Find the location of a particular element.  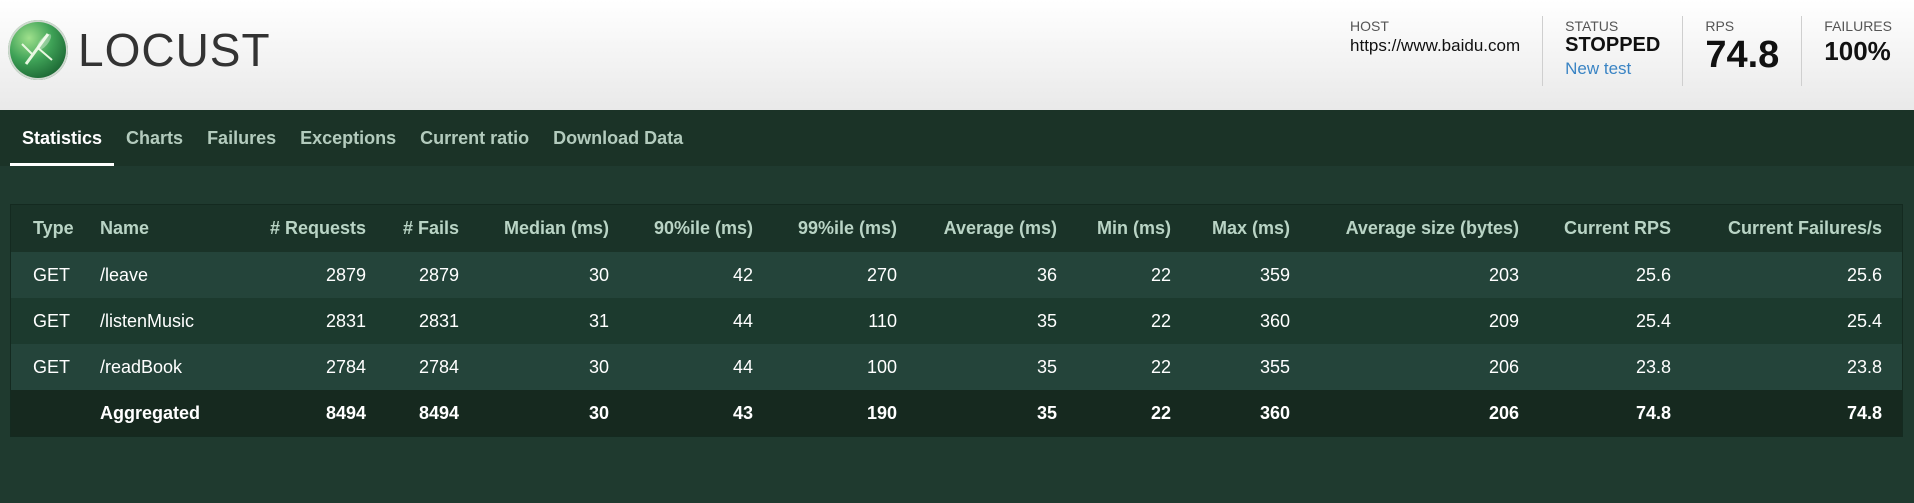

cell-requests: 2784 is located at coordinates (308, 367).